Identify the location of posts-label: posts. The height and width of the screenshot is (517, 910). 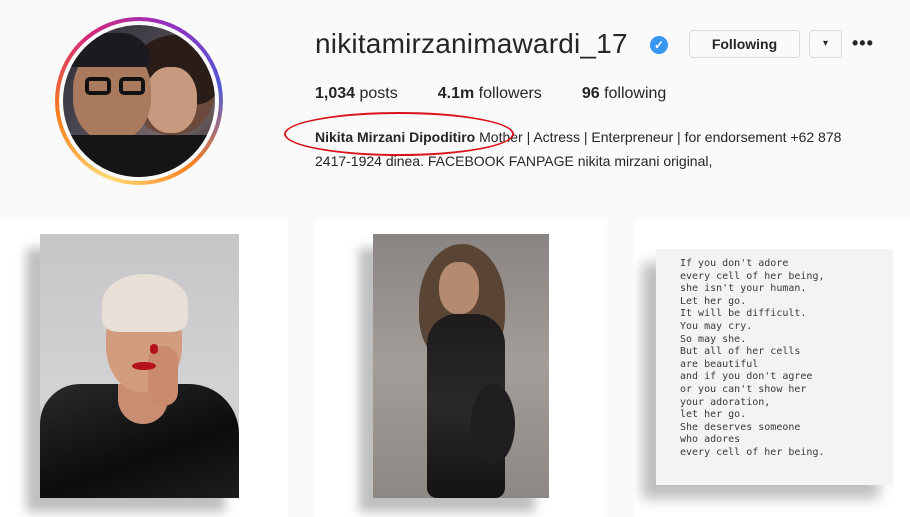
(378, 93).